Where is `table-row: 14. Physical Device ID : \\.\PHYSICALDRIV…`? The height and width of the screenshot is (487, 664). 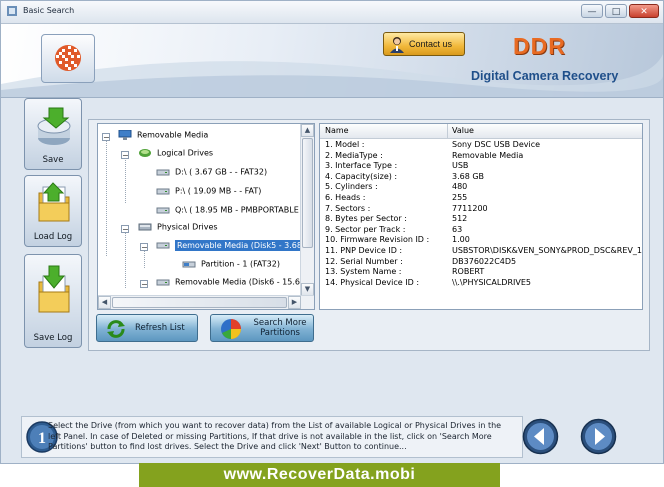 table-row: 14. Physical Device ID : \\.\PHYSICALDRIV… is located at coordinates (481, 283).